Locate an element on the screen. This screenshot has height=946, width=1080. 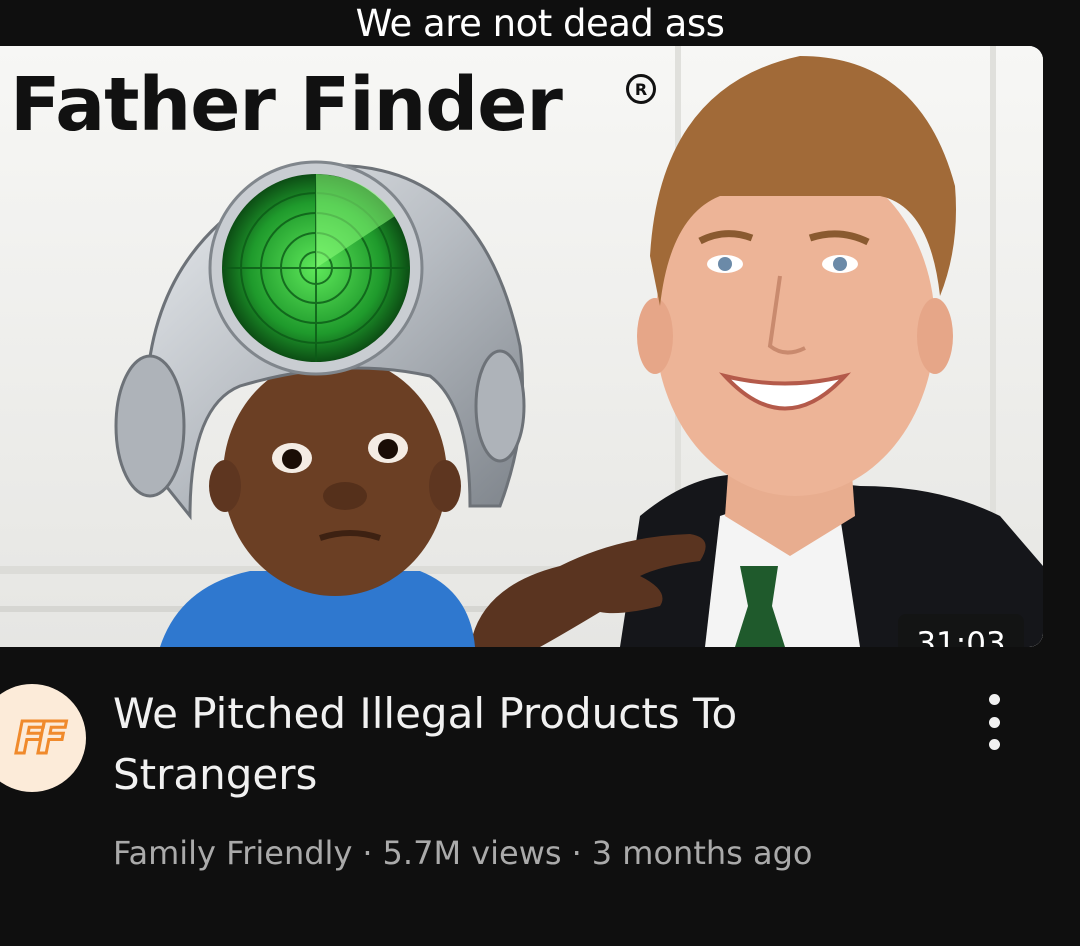
video-title: We Pitched Illegal Products To Strangers is located at coordinates (493, 744).